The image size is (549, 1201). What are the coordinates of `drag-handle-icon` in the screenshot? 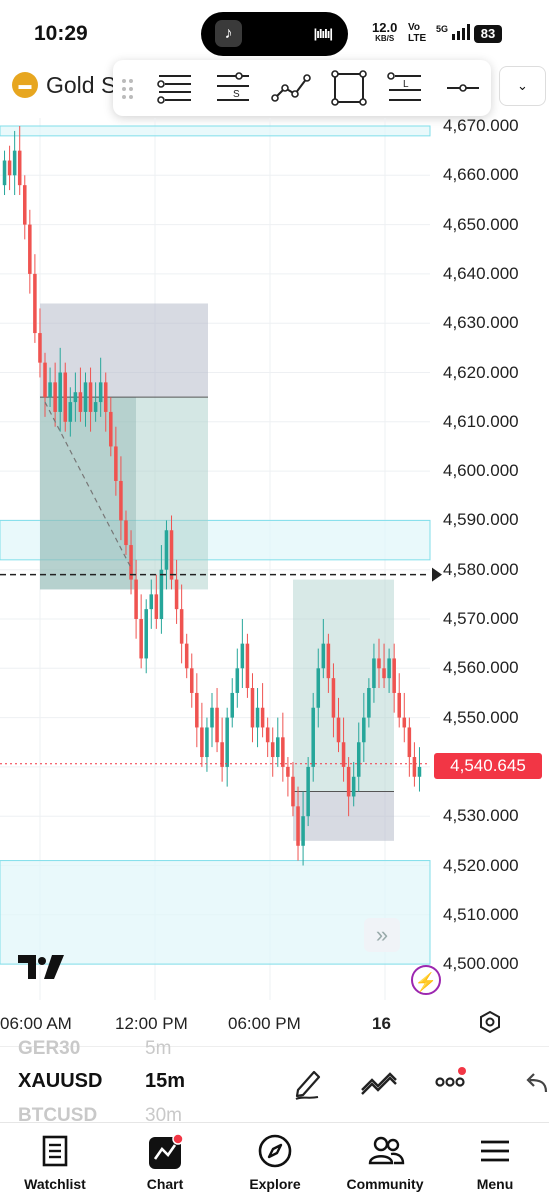 It's located at (128, 89).